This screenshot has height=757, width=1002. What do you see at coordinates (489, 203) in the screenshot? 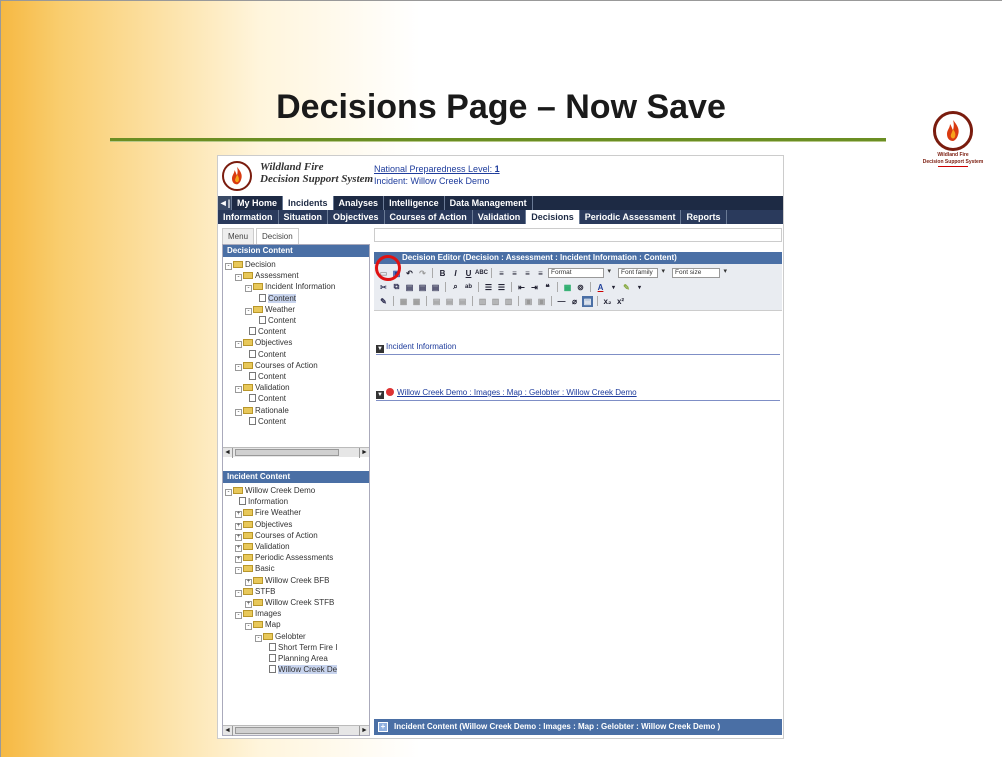
I see `tab-data-management: Data Management` at bounding box center [489, 203].